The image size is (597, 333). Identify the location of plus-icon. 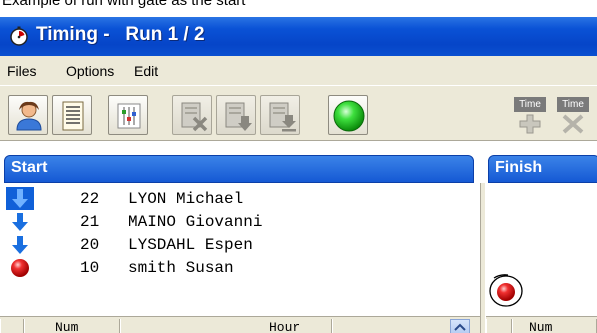
(530, 124).